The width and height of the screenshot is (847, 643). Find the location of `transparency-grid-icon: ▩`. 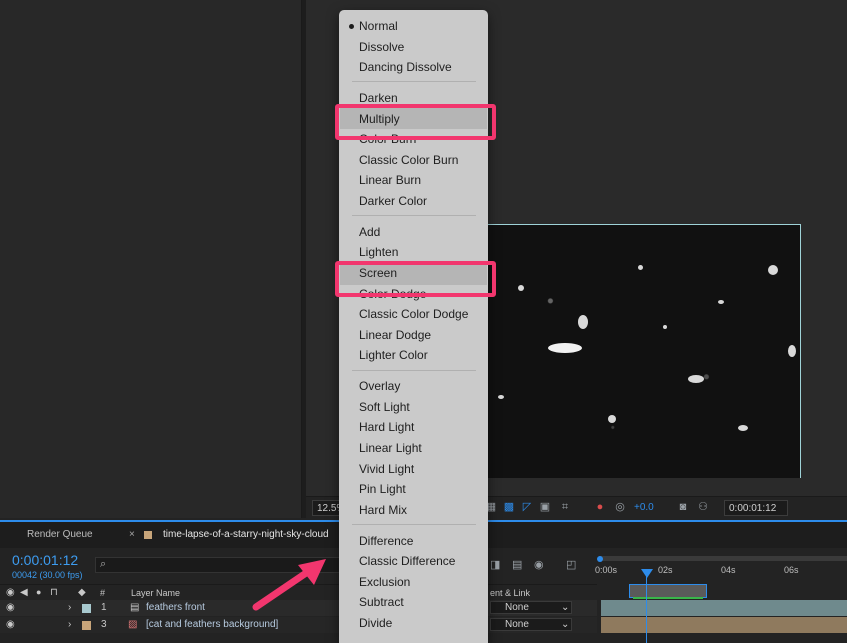

transparency-grid-icon: ▩ is located at coordinates (509, 507).